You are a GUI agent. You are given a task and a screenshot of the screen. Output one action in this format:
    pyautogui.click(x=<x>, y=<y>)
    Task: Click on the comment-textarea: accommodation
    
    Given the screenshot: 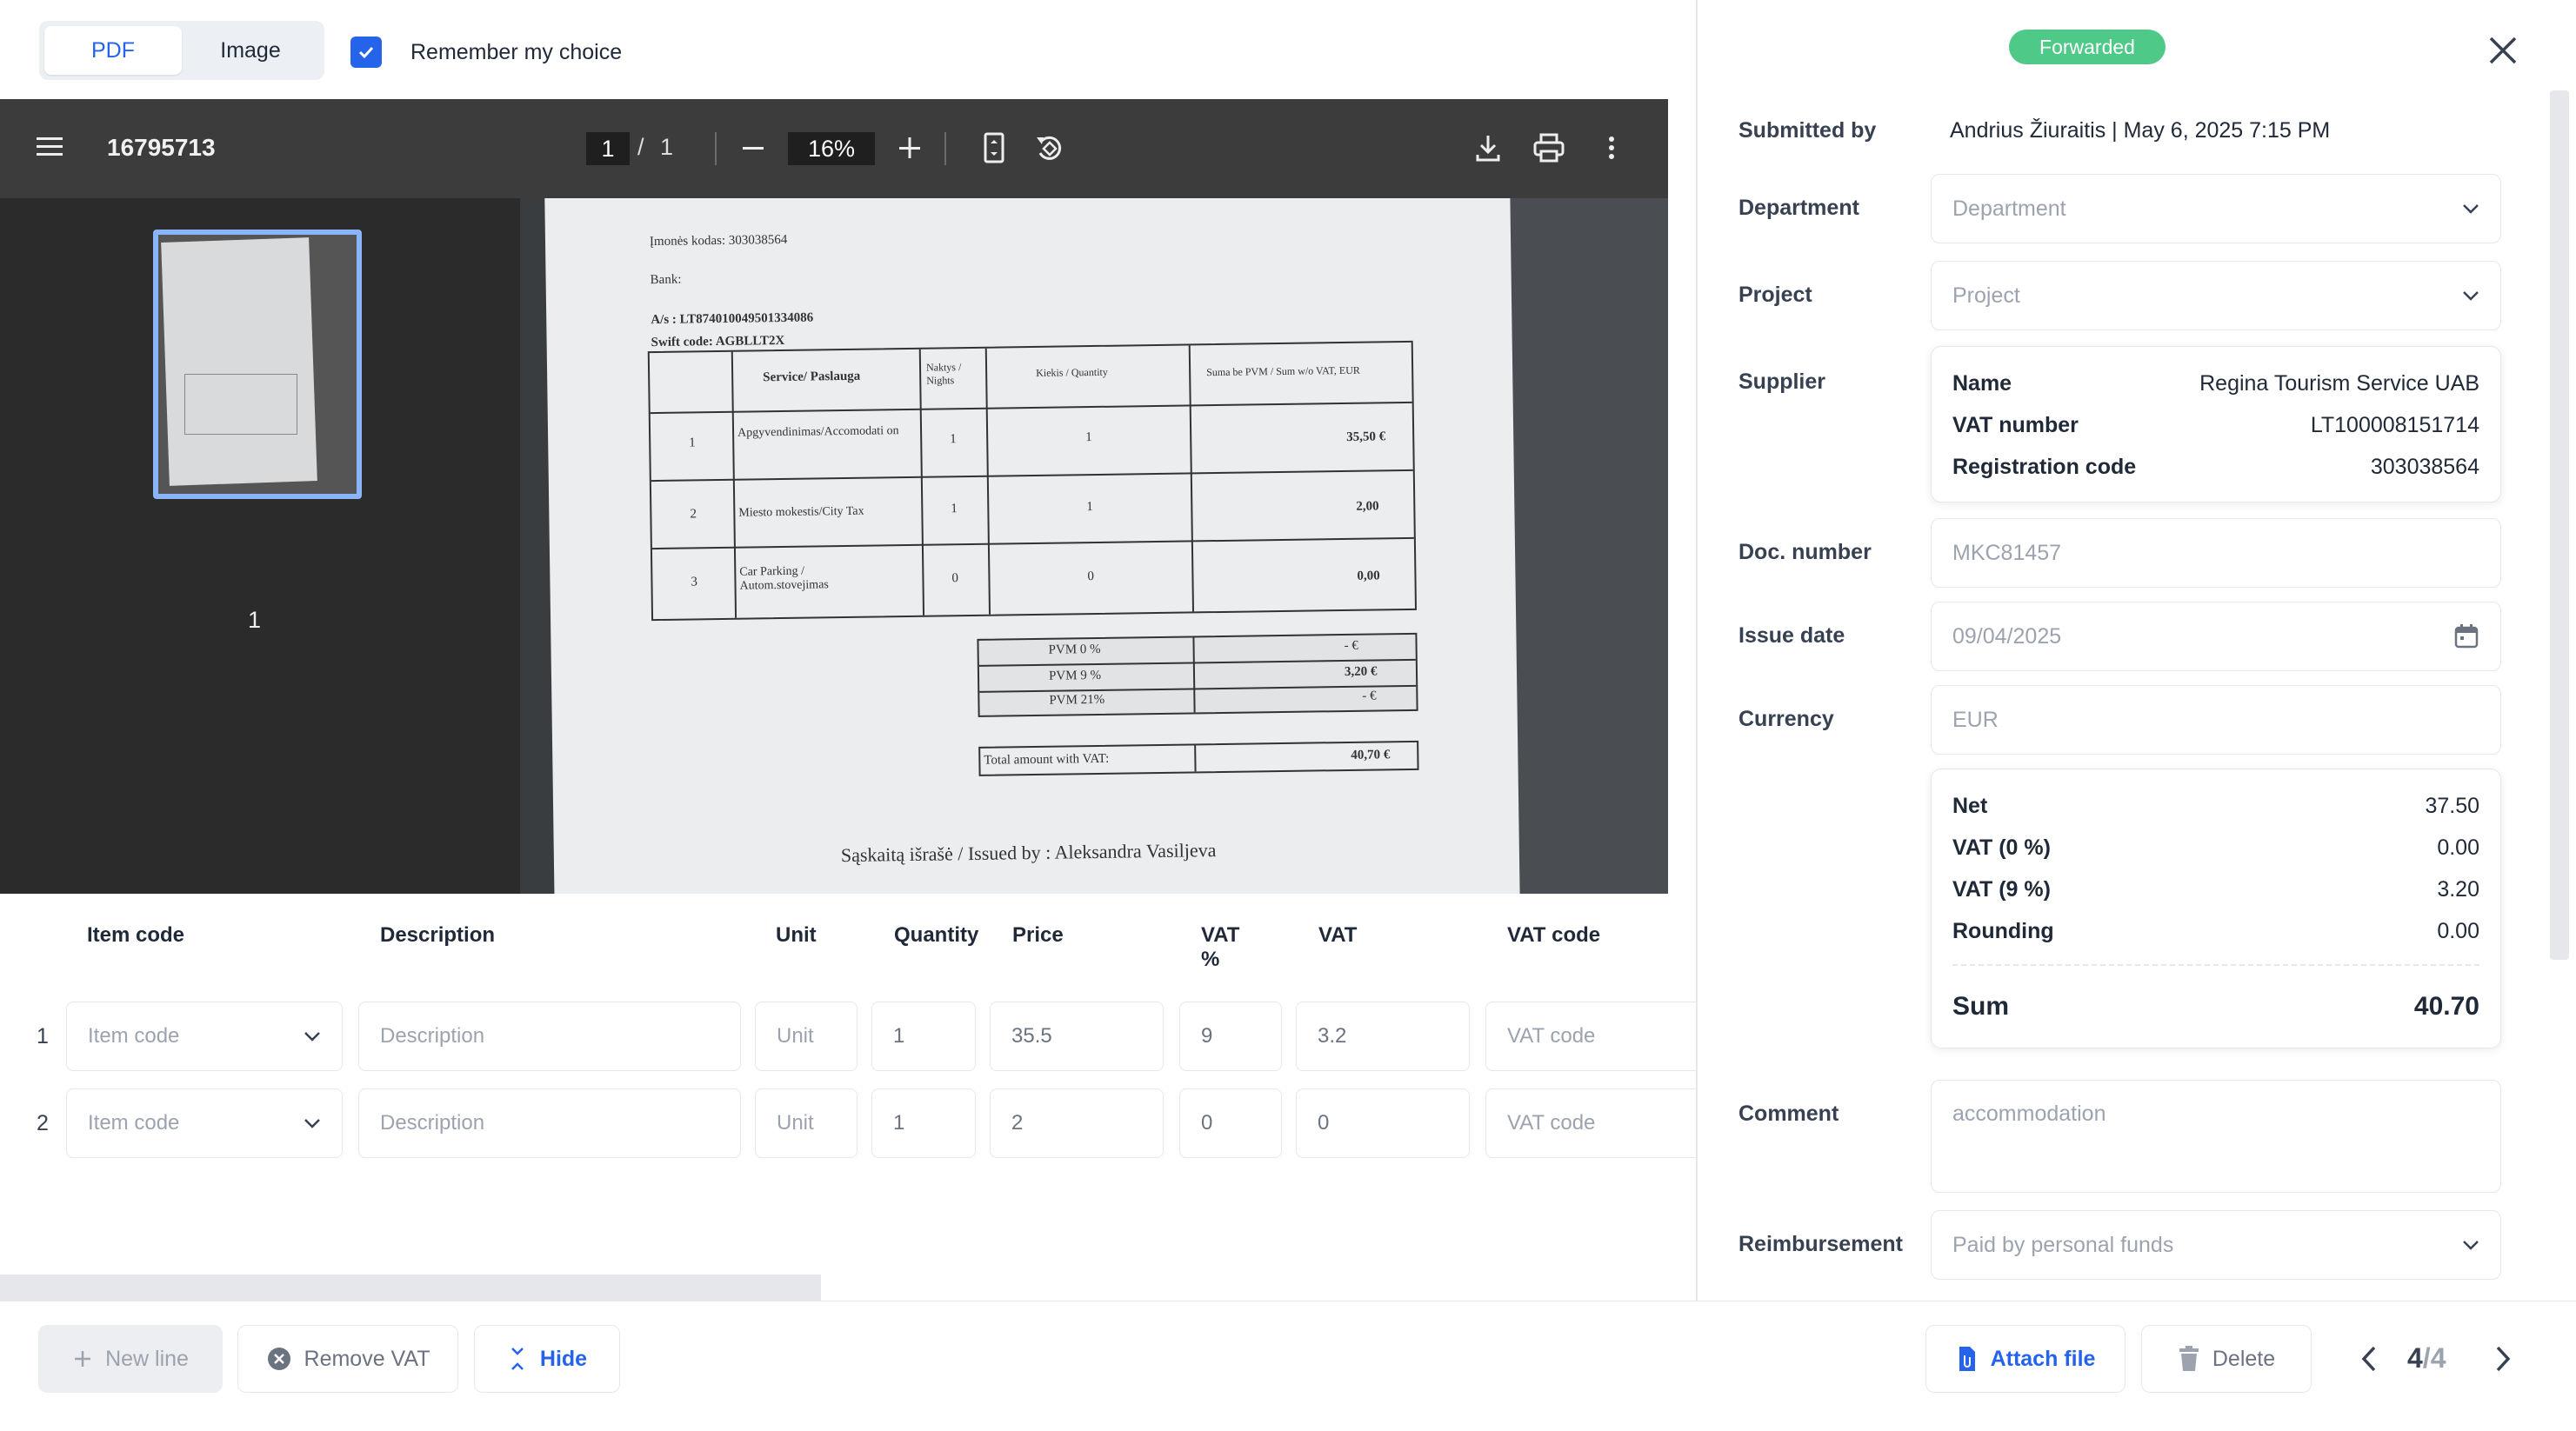 What is the action you would take?
    pyautogui.click(x=2216, y=1136)
    